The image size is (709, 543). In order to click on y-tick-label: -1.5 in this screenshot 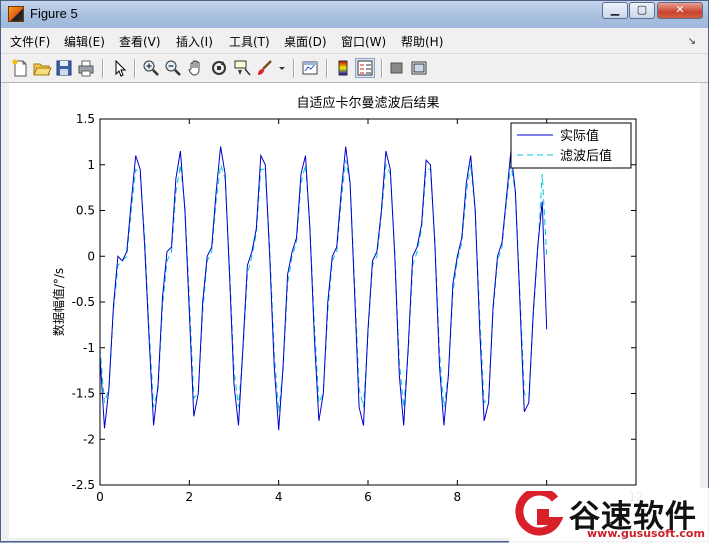, I will do `click(83, 394)`.